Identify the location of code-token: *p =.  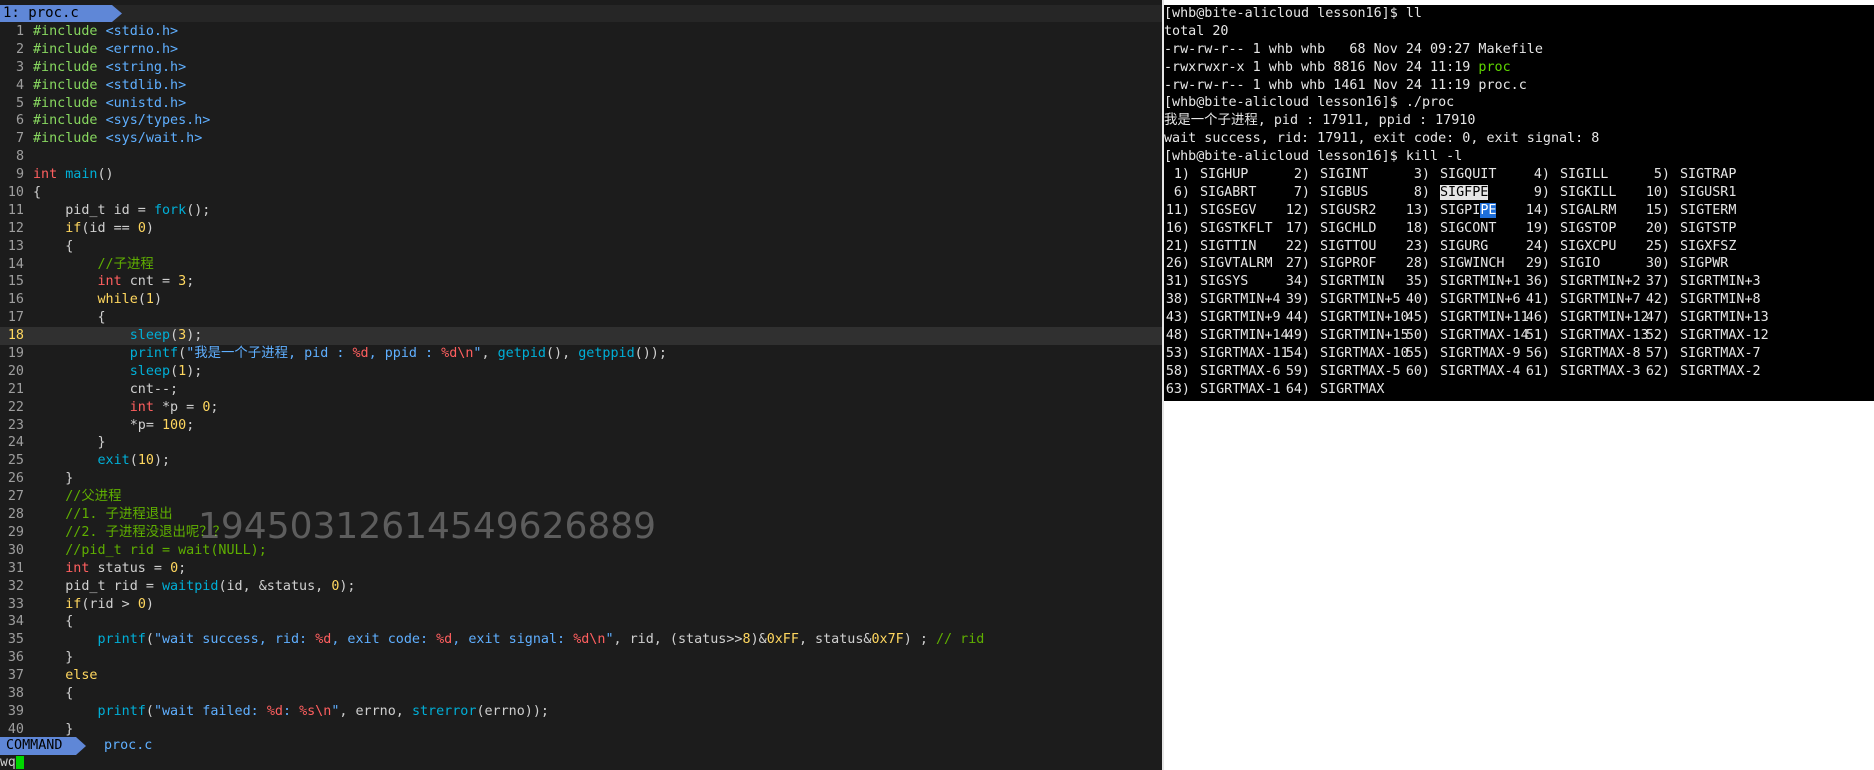
(182, 407).